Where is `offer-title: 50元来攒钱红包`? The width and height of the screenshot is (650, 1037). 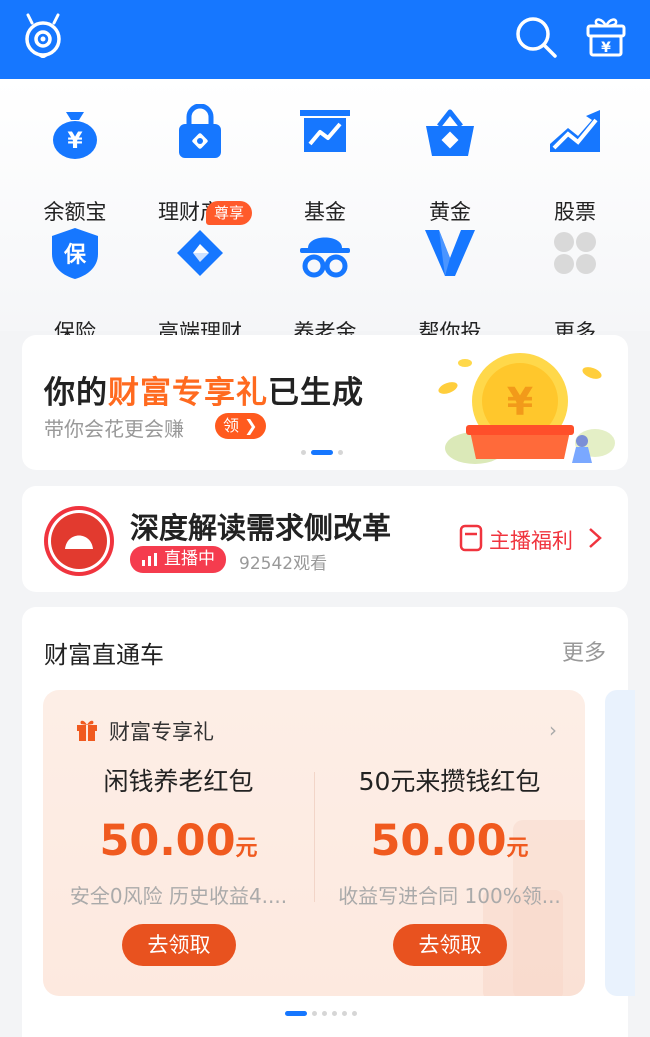
offer-title: 50元来攒钱红包 is located at coordinates (449, 781).